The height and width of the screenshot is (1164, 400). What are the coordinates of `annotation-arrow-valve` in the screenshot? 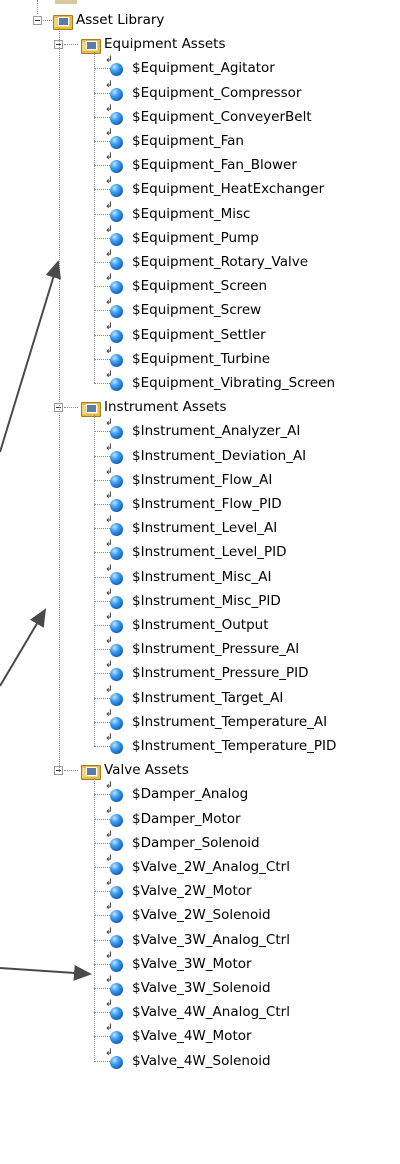 It's located at (46, 972).